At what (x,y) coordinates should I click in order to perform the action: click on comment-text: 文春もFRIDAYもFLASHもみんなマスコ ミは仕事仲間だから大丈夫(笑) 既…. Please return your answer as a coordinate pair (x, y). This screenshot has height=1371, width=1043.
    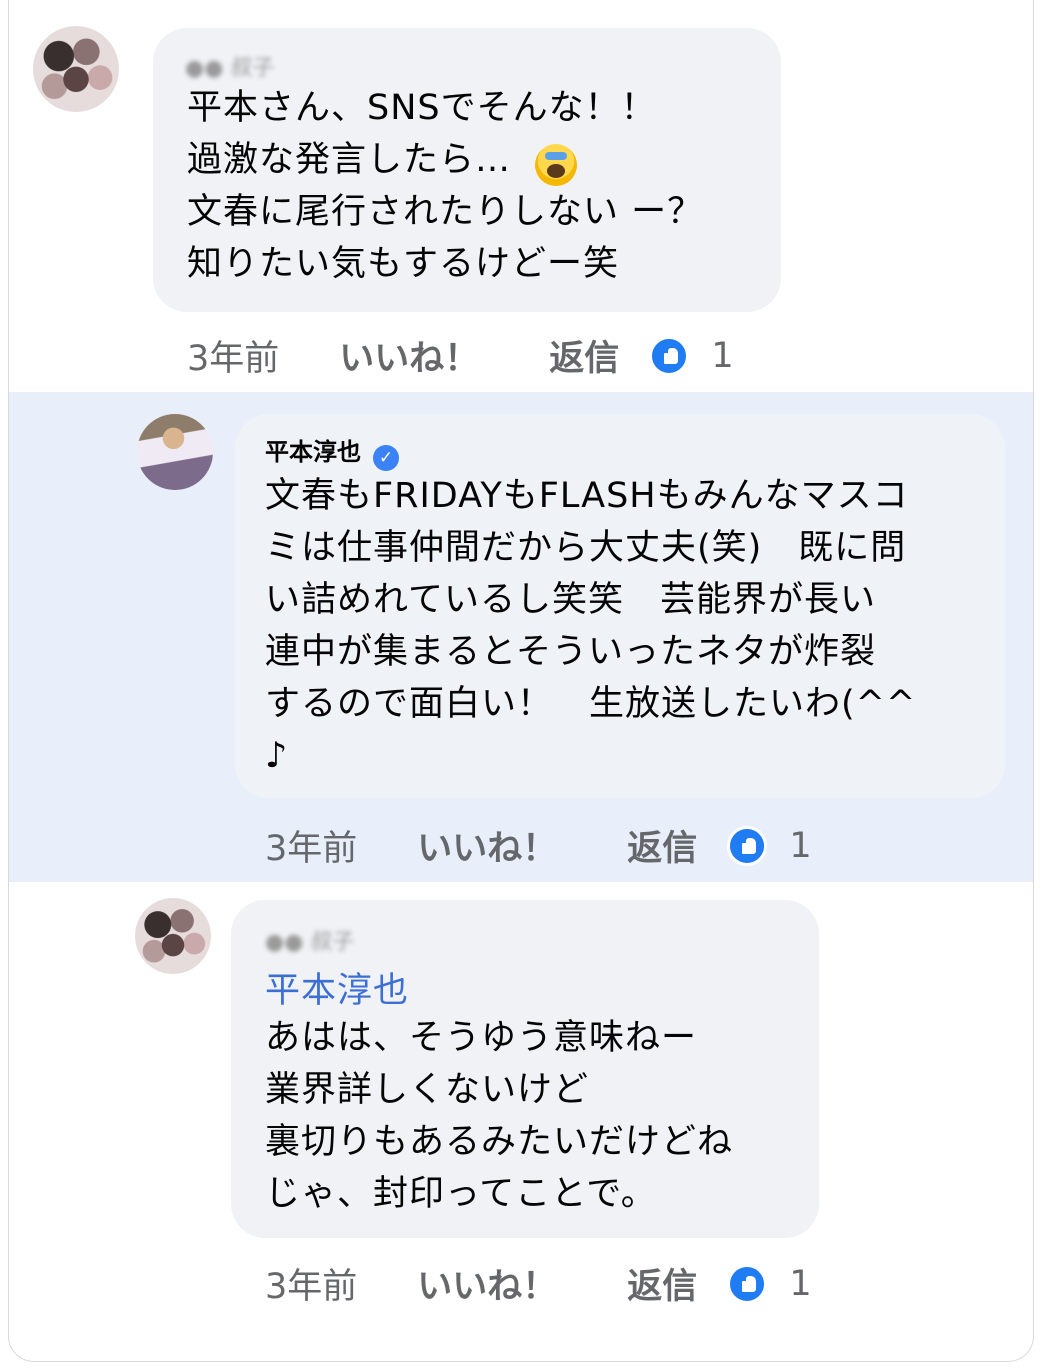
    Looking at the image, I should click on (591, 626).